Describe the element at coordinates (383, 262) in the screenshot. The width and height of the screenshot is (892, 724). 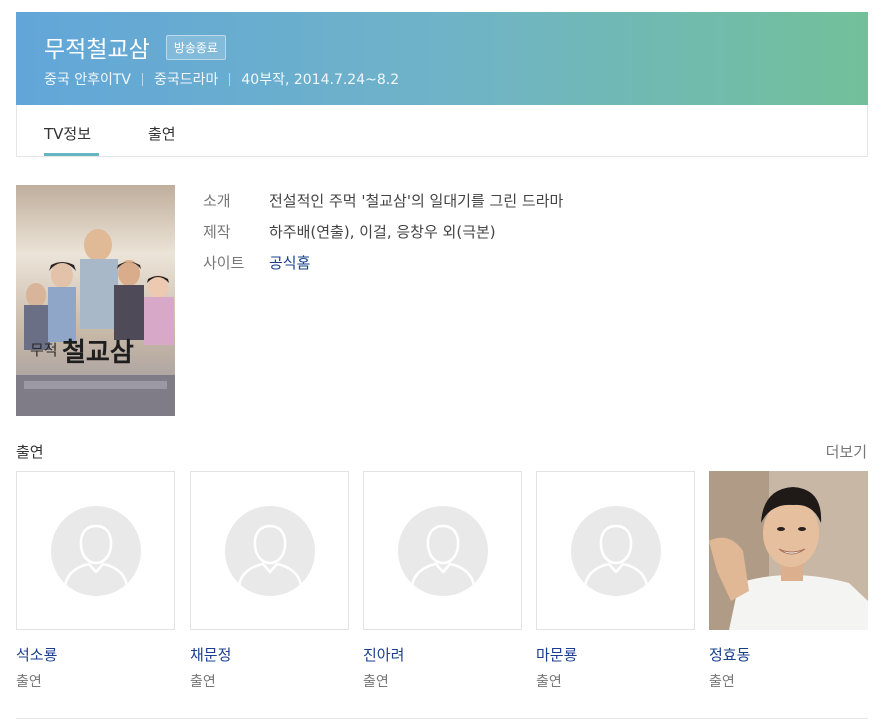
I see `info-row-site: 사이트 공식홈` at that location.